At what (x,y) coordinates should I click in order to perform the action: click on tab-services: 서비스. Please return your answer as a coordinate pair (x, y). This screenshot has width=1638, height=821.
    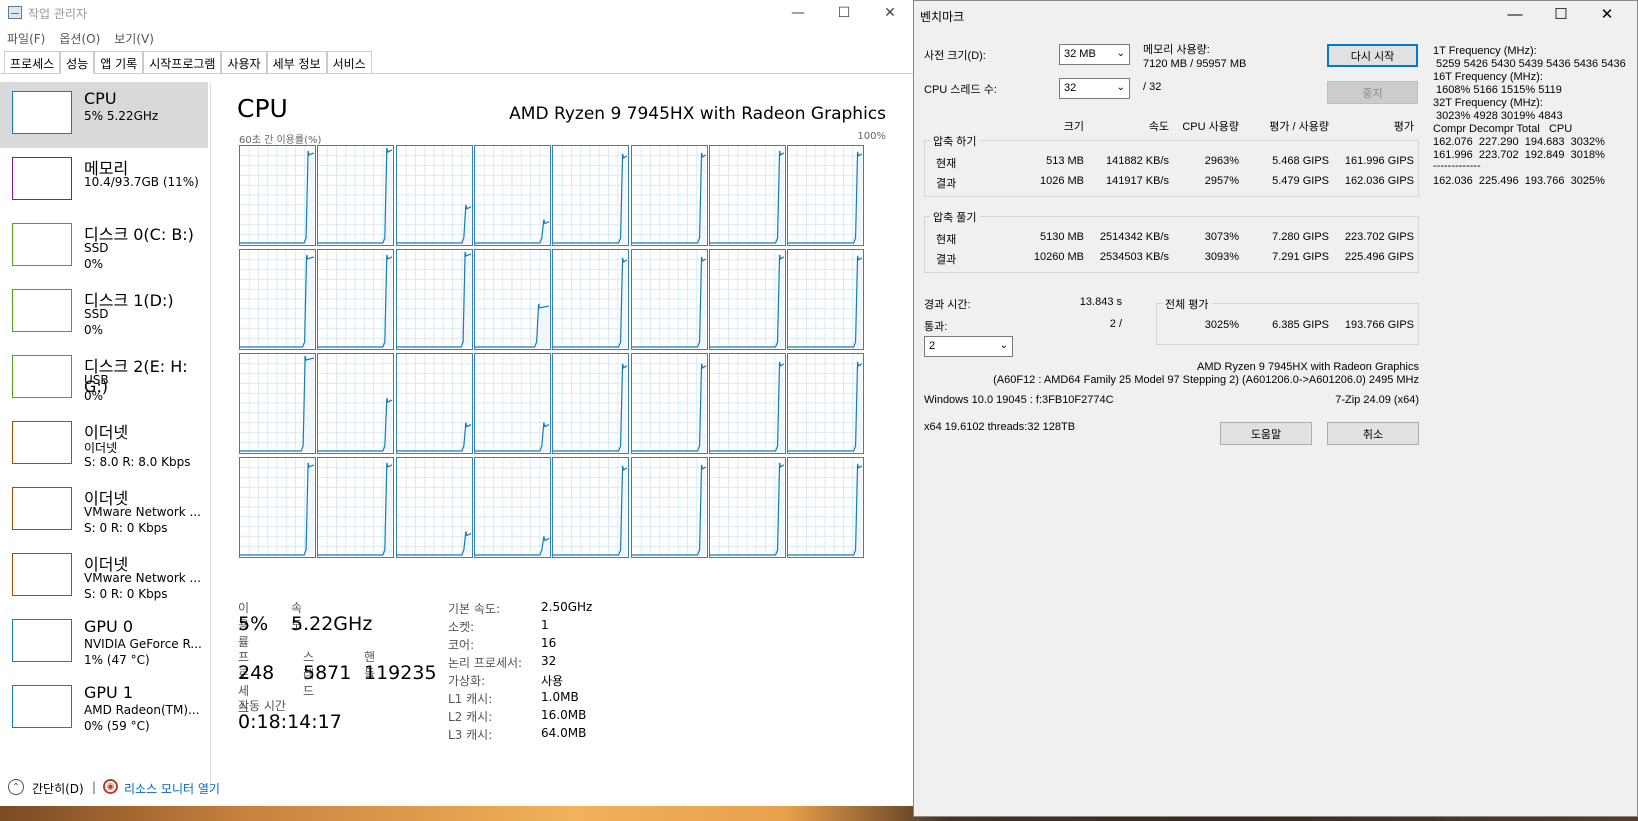
    Looking at the image, I should click on (349, 62).